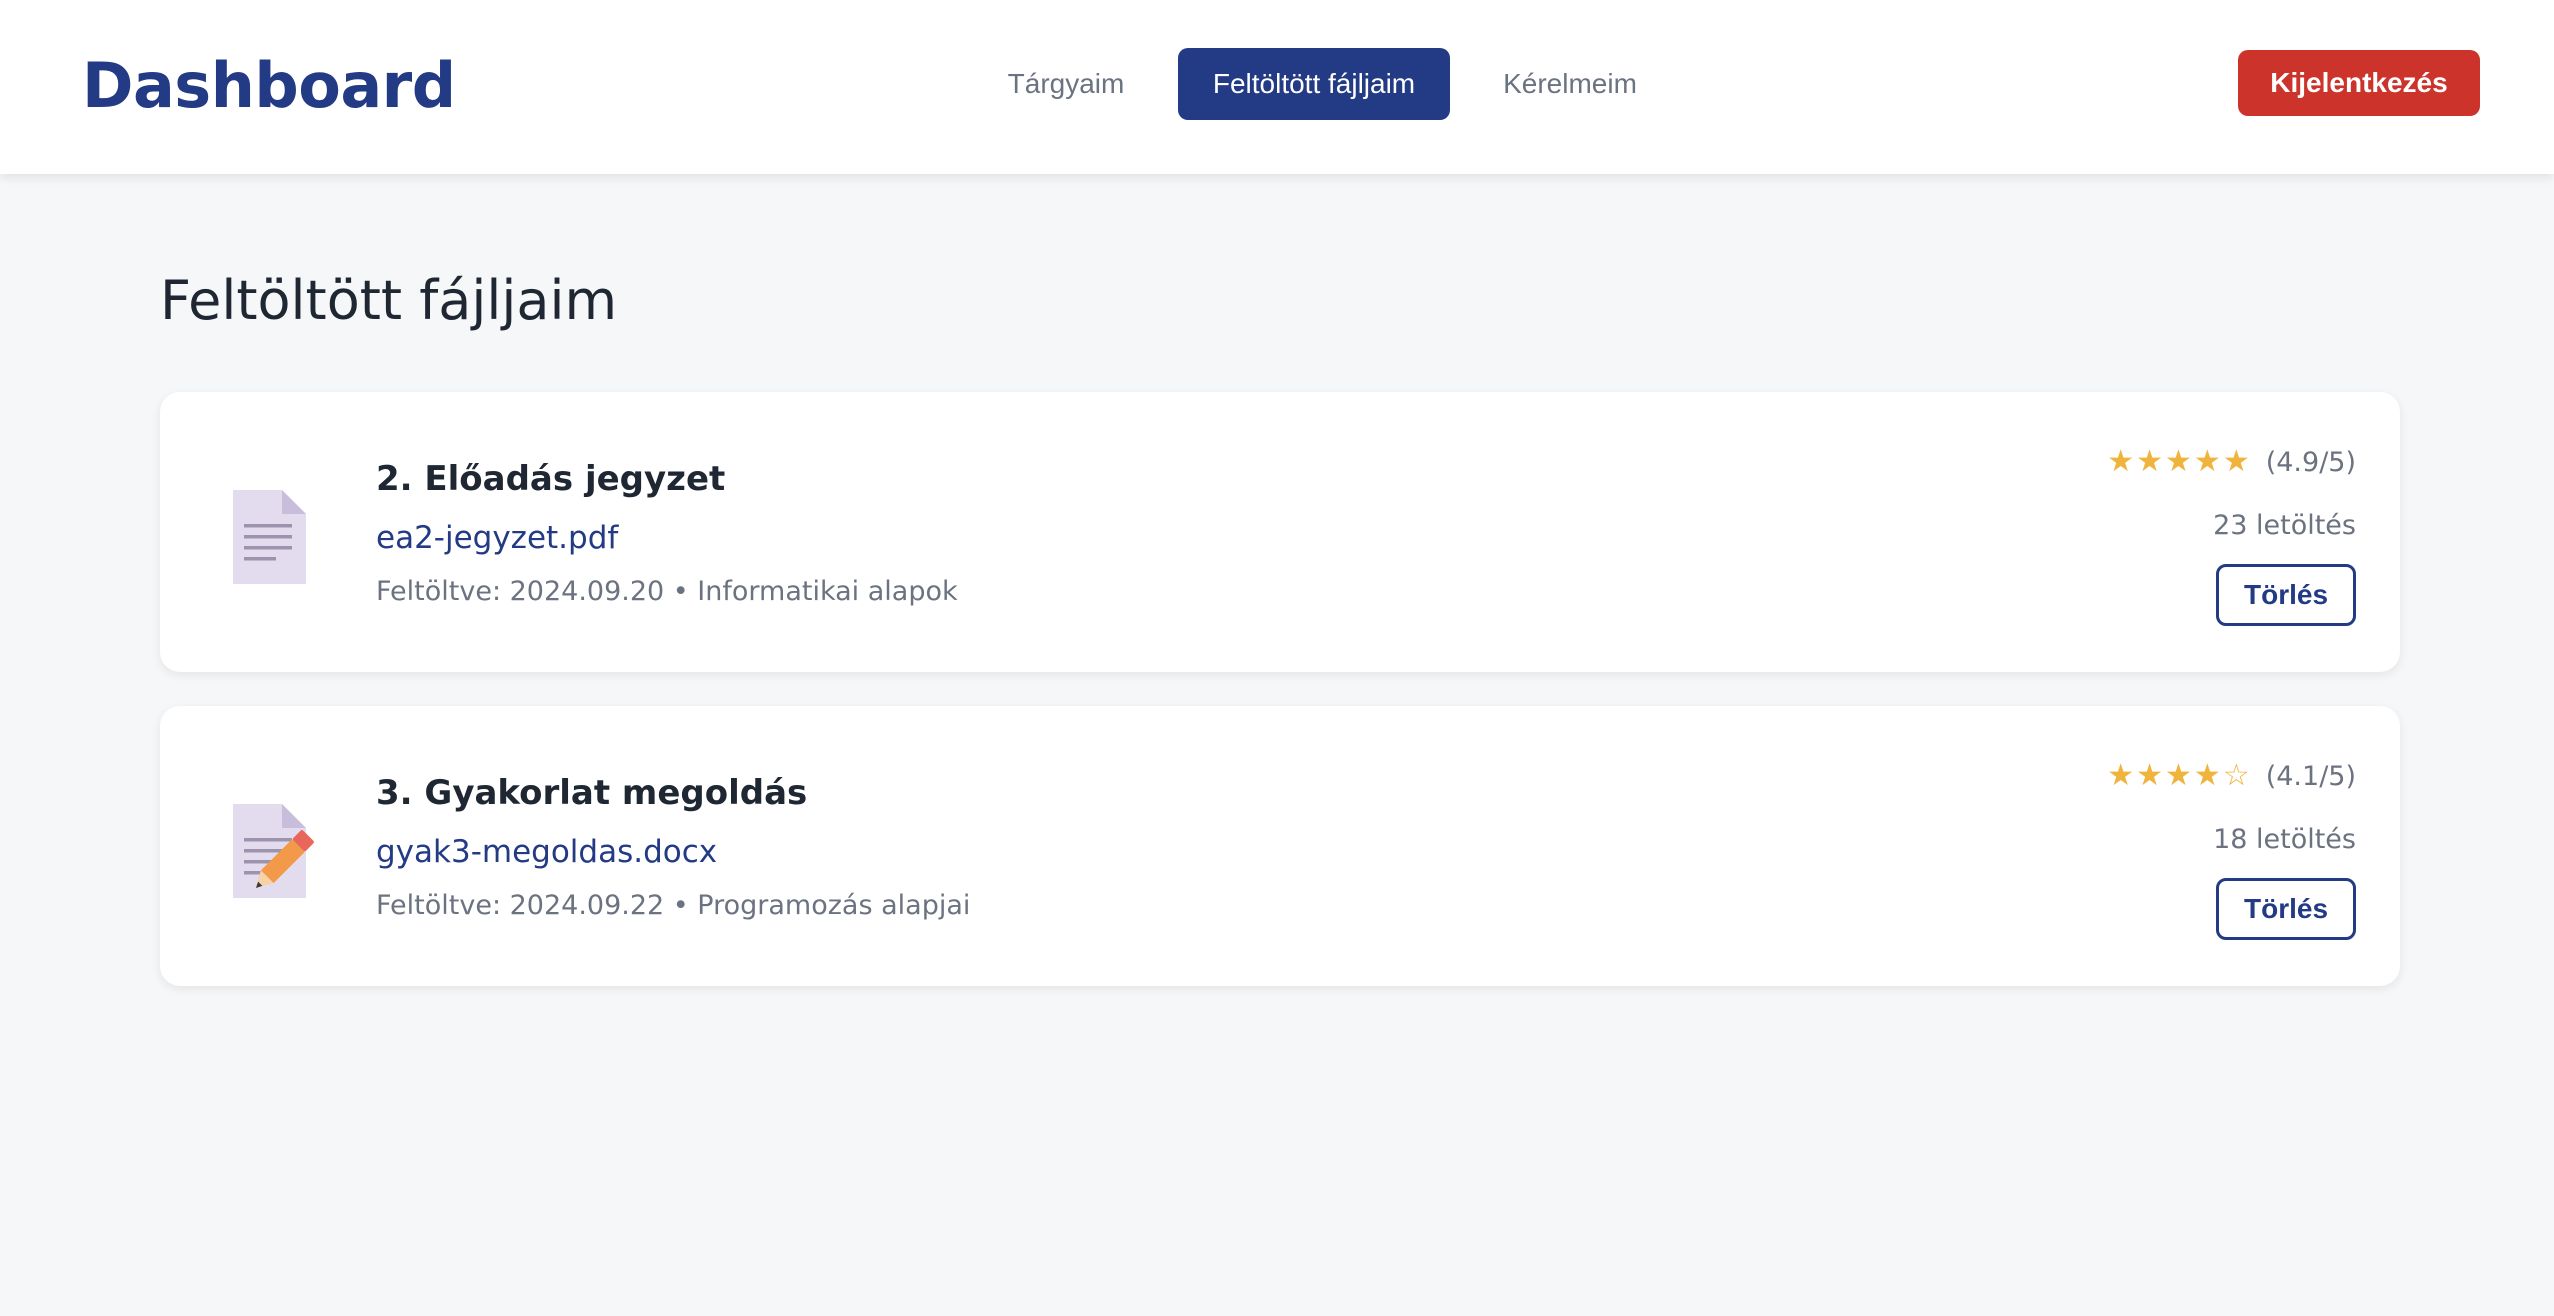 This screenshot has width=2554, height=1316. I want to click on file-download-link: ea2-jegyzet.pdf, so click(497, 538).